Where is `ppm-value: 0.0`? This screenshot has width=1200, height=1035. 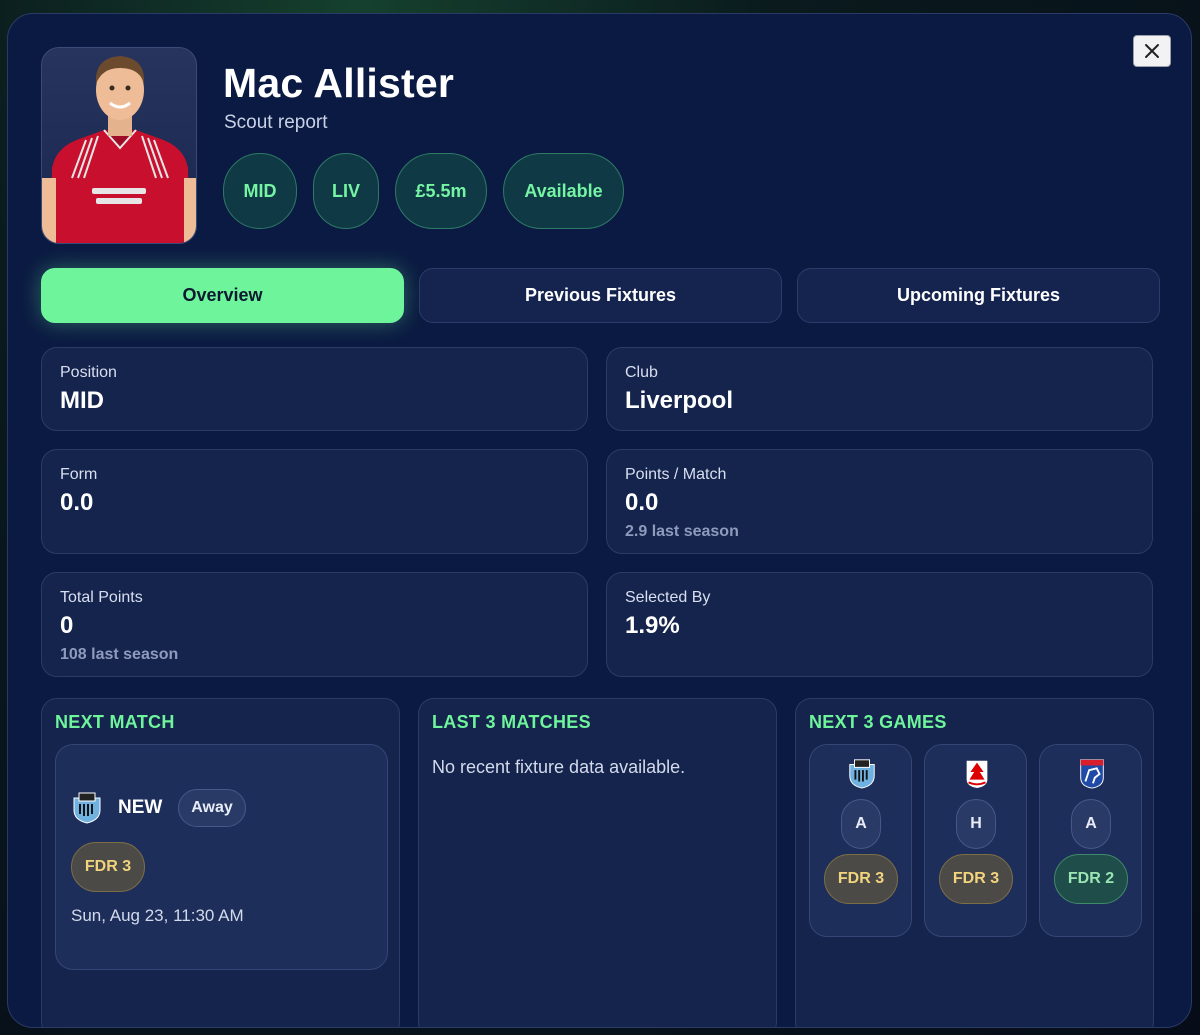
ppm-value: 0.0 is located at coordinates (642, 502).